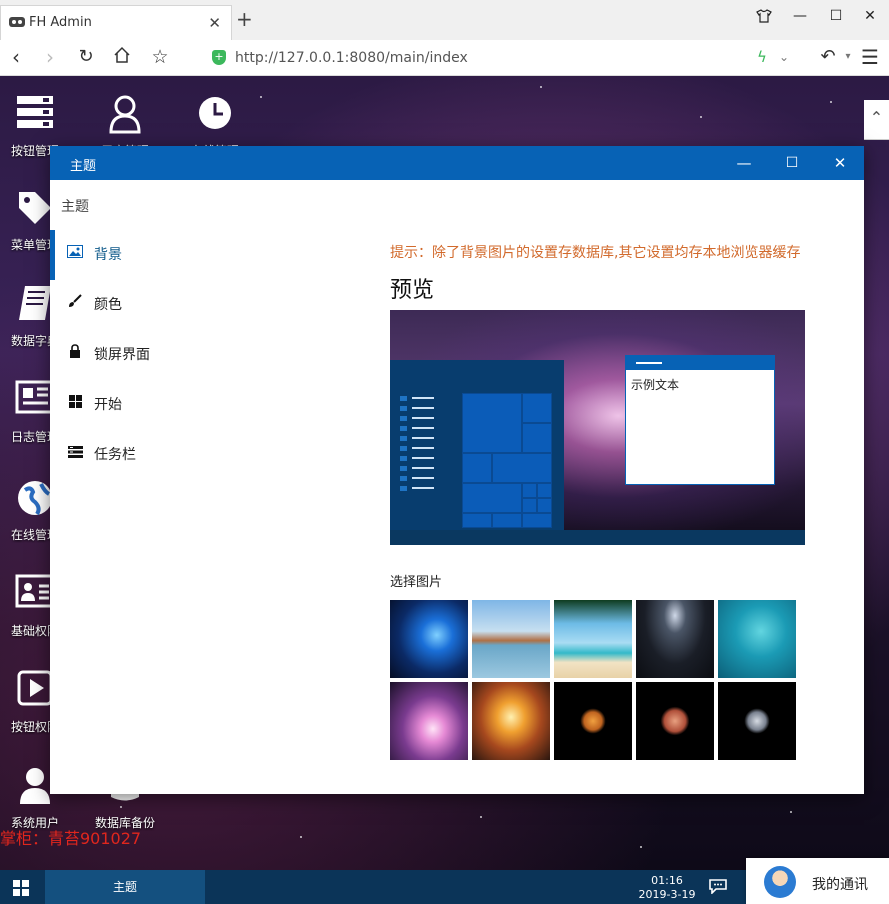 The image size is (889, 904). What do you see at coordinates (667, 880) in the screenshot?
I see `clock-time: 01:16` at bounding box center [667, 880].